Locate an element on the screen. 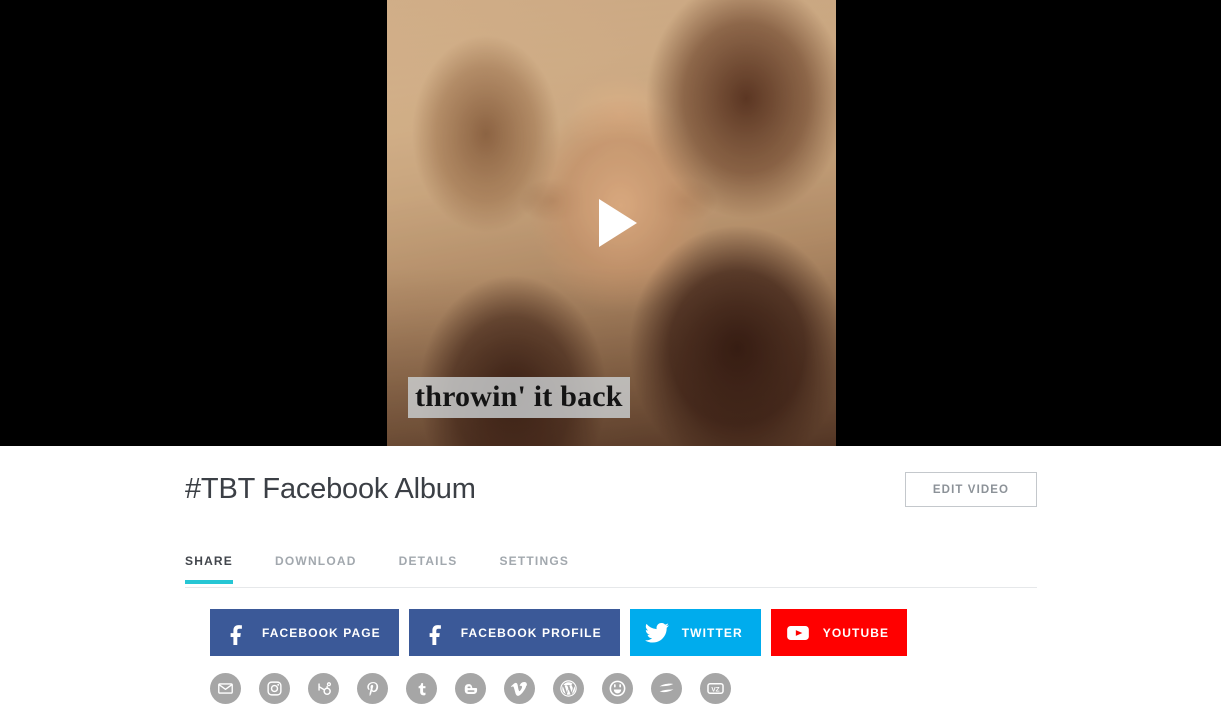  video-caption: throwin' it back is located at coordinates (519, 397).